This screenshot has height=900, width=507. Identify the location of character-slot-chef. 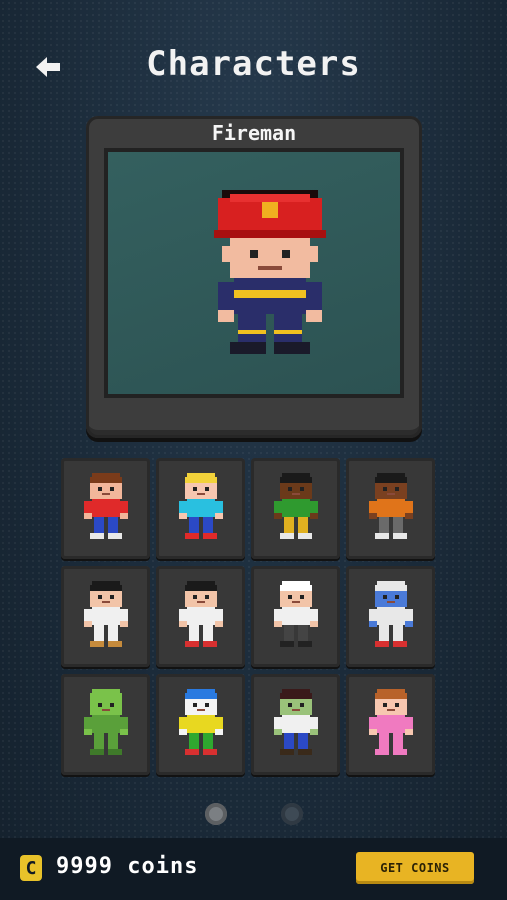
(295, 616).